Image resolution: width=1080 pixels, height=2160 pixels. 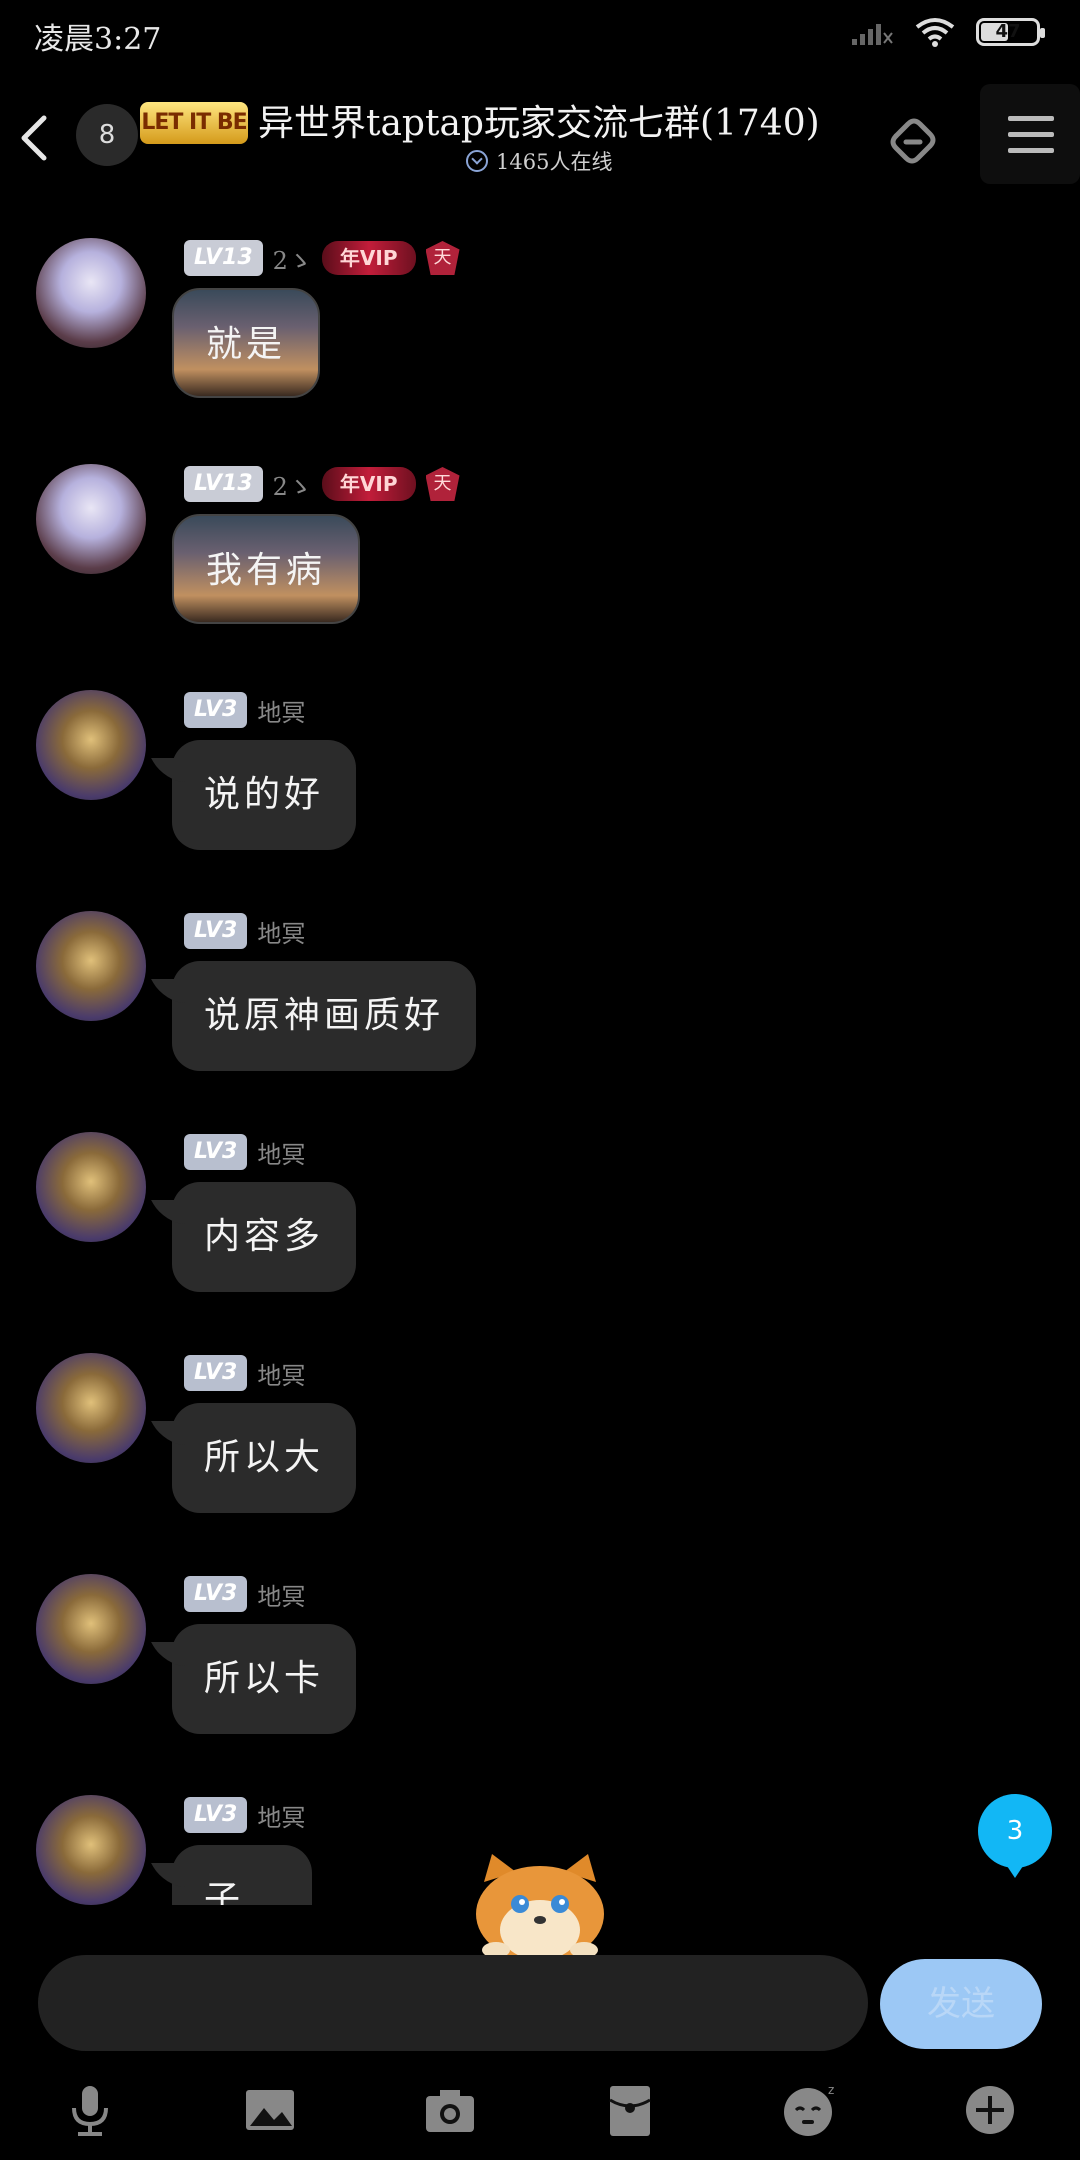 I want to click on message-bubble: 所以卡, so click(x=264, y=1679).